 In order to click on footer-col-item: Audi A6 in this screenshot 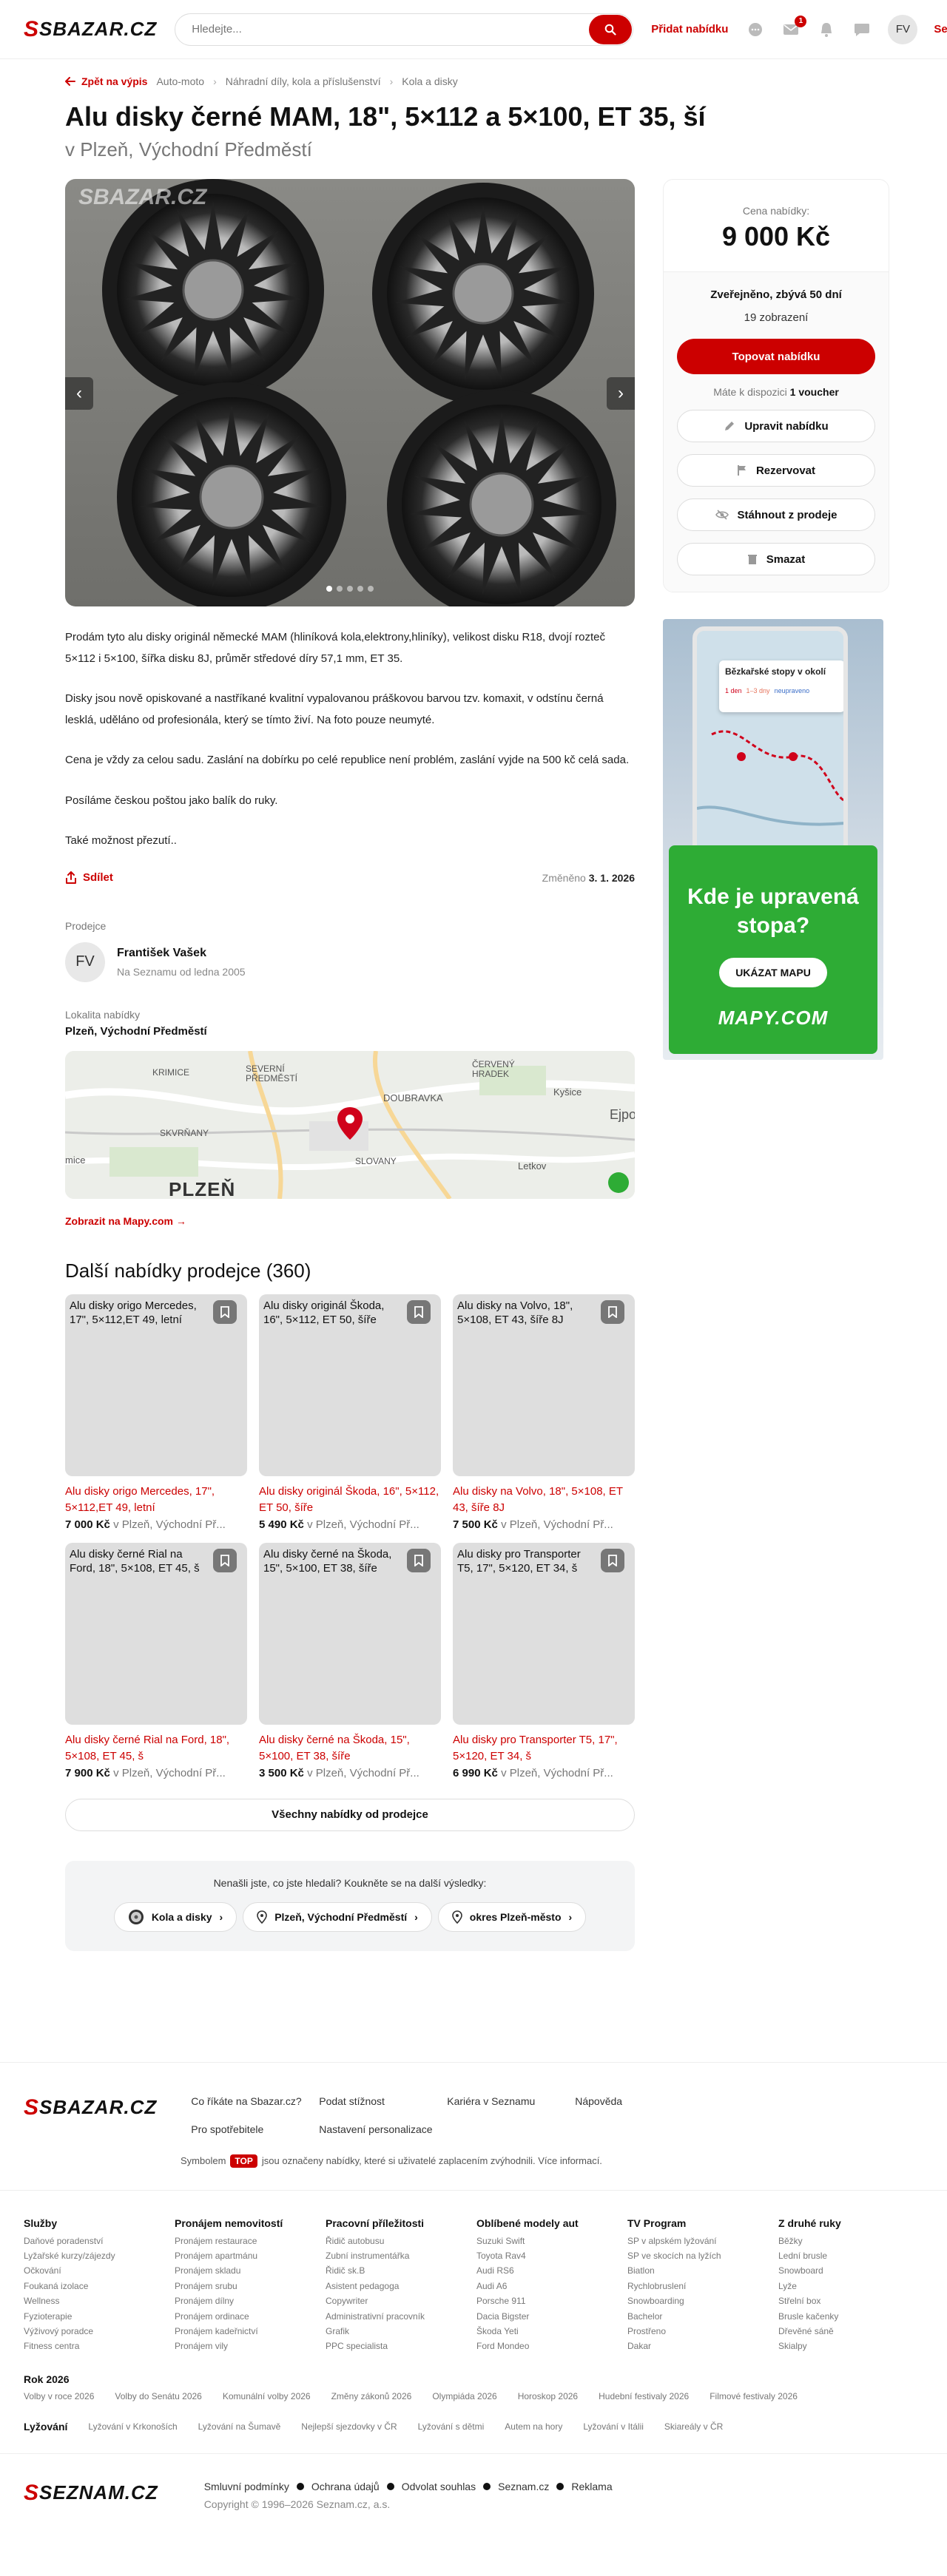, I will do `click(551, 2286)`.